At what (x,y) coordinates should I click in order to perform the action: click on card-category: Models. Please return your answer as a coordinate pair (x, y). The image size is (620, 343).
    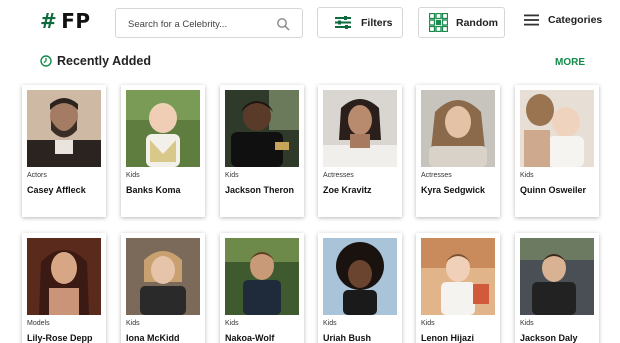
    Looking at the image, I should click on (38, 323).